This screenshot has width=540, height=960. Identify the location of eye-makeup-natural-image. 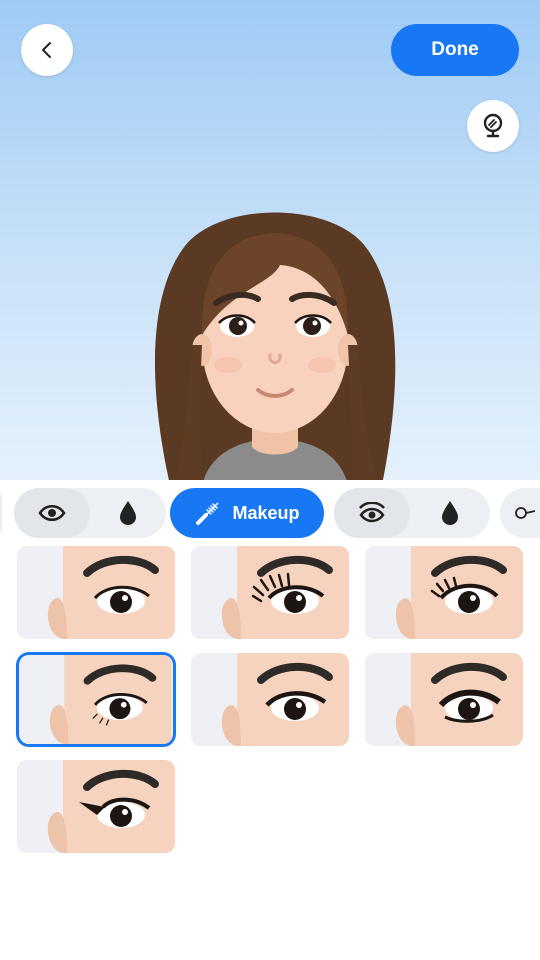
(96, 592).